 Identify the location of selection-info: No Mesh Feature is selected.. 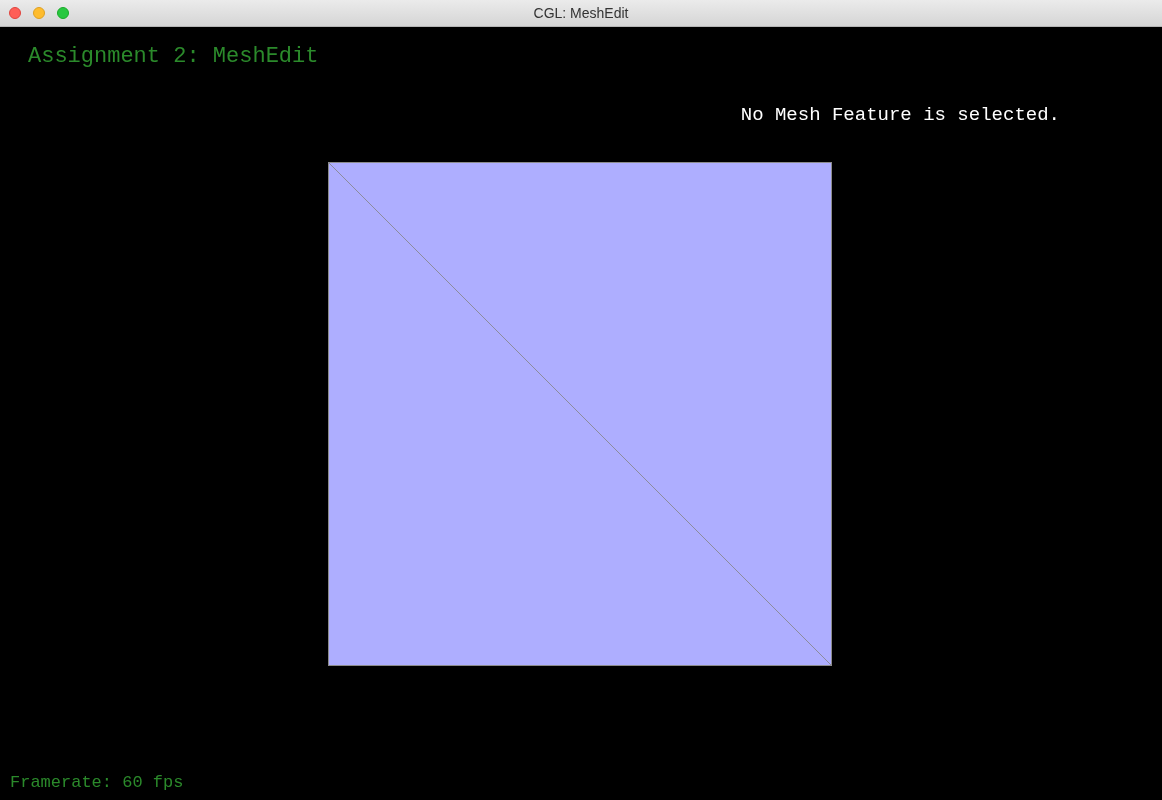
(900, 115).